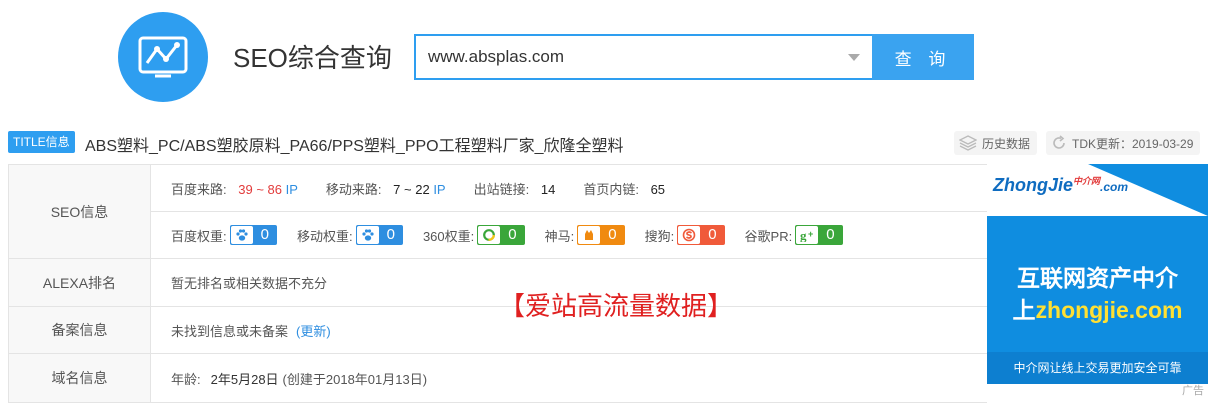  What do you see at coordinates (589, 235) in the screenshot?
I see `horse-icon` at bounding box center [589, 235].